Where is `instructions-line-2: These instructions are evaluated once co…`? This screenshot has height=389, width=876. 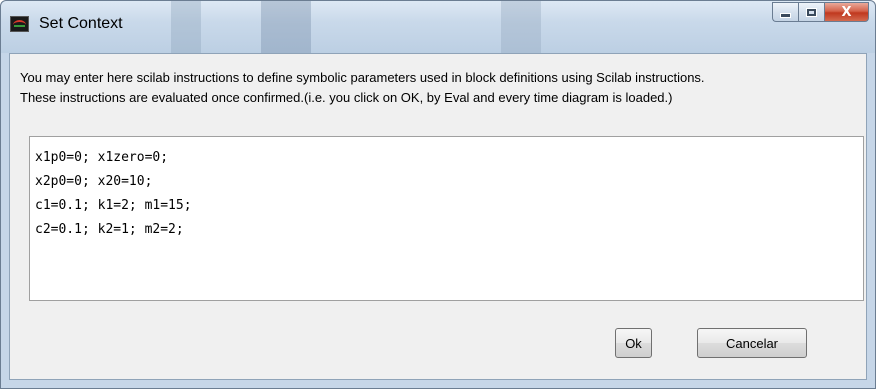
instructions-line-2: These instructions are evaluated once co… is located at coordinates (346, 97).